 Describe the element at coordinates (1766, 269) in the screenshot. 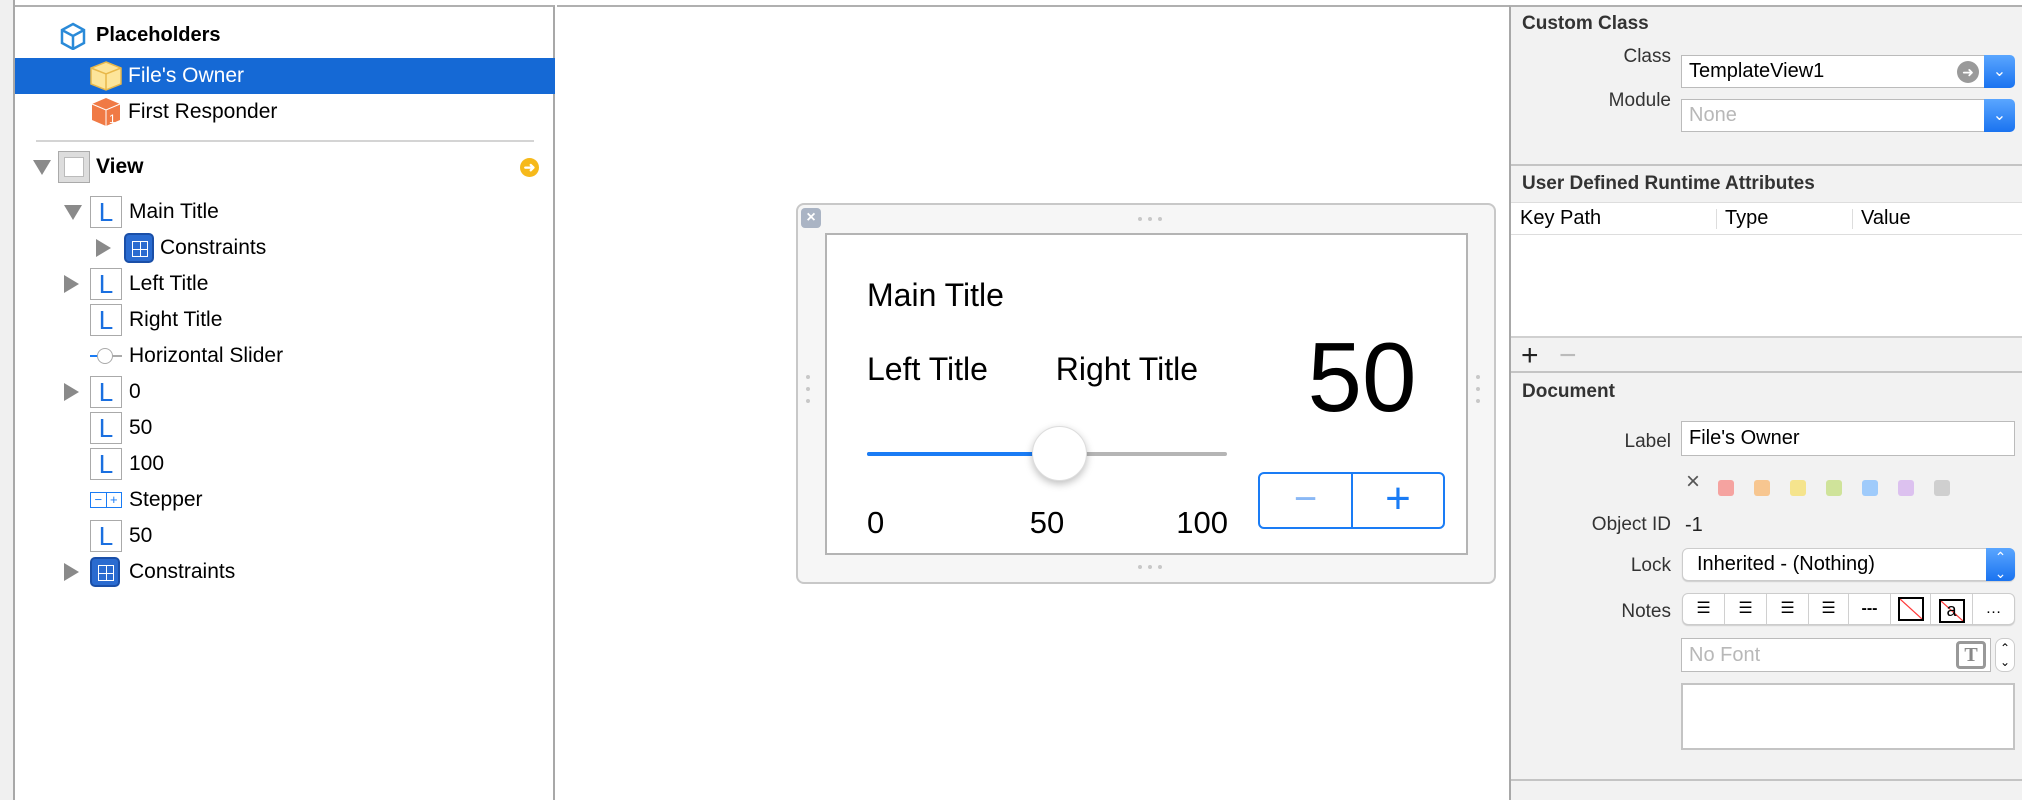

I see `runtime-attributes-table: Key Path Type Value` at that location.